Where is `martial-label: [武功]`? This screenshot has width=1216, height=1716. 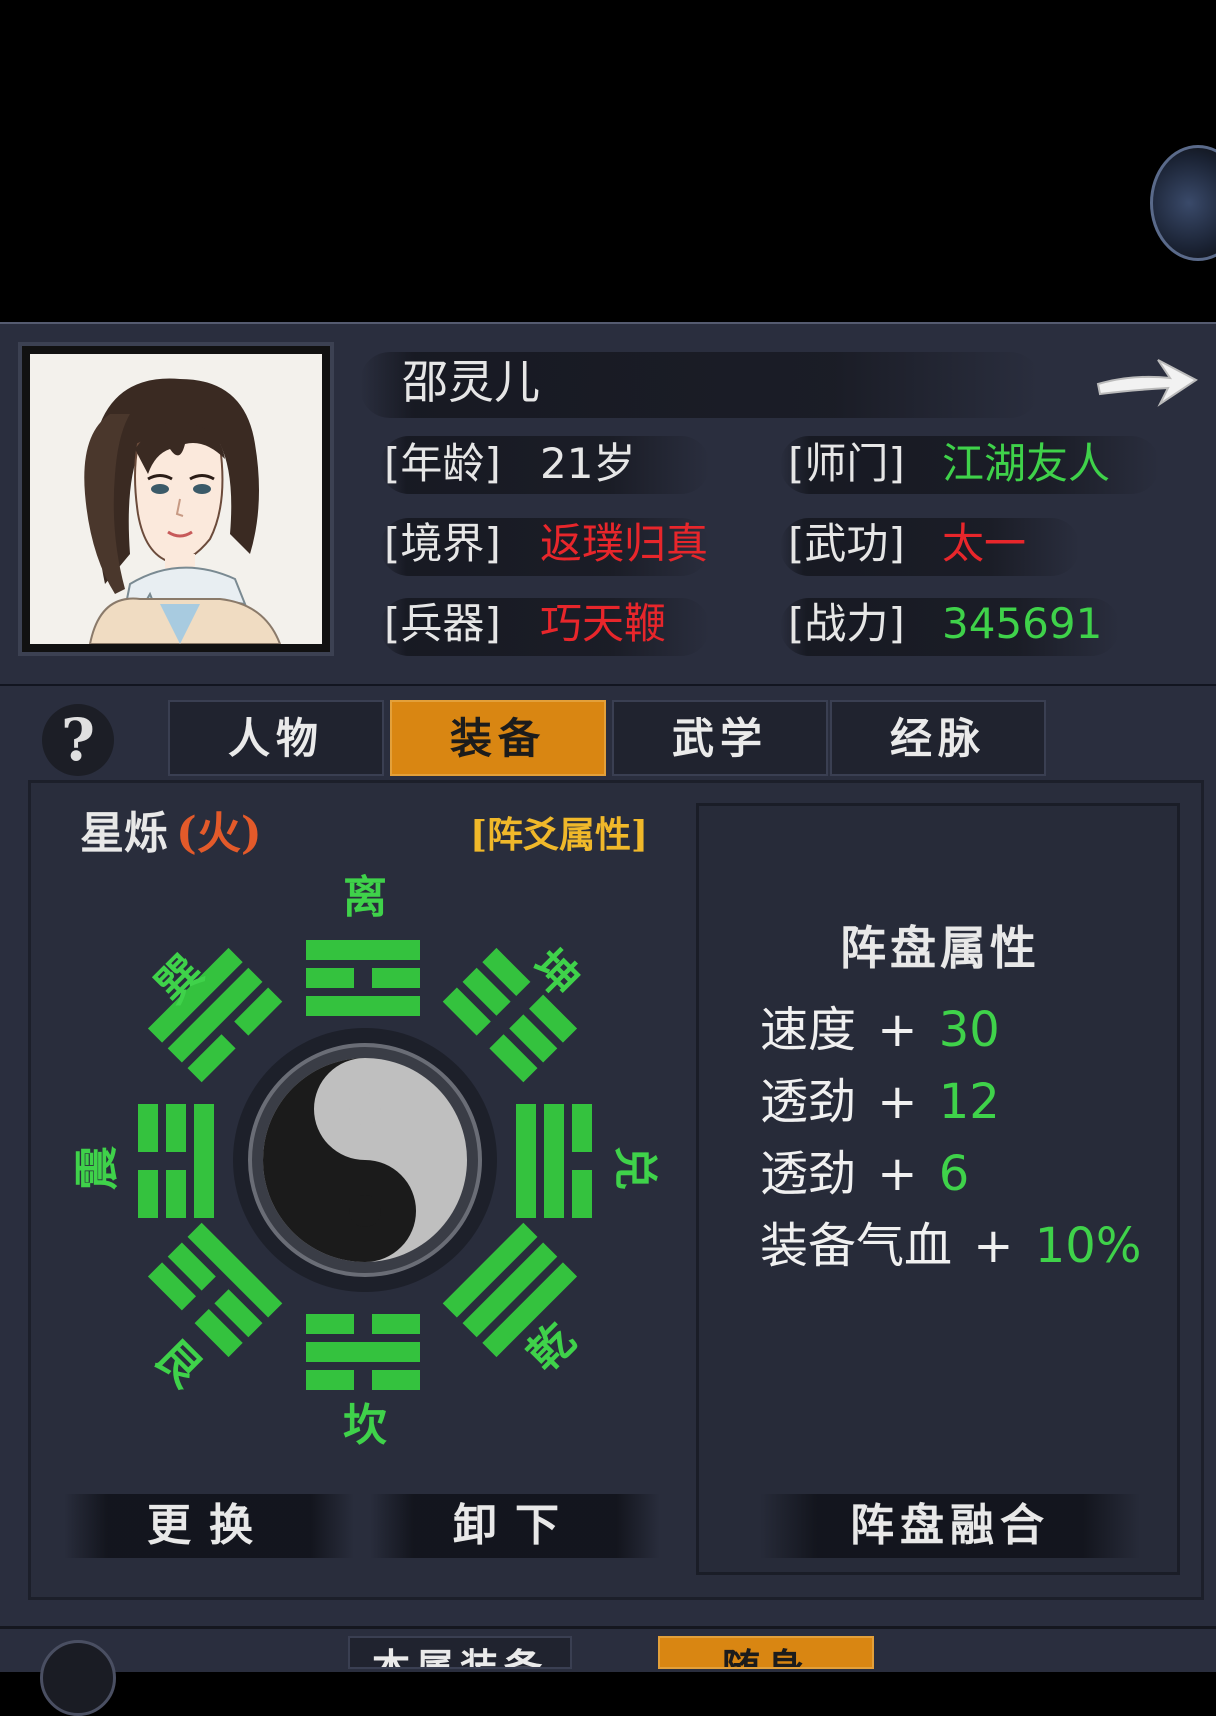 martial-label: [武功] is located at coordinates (846, 543).